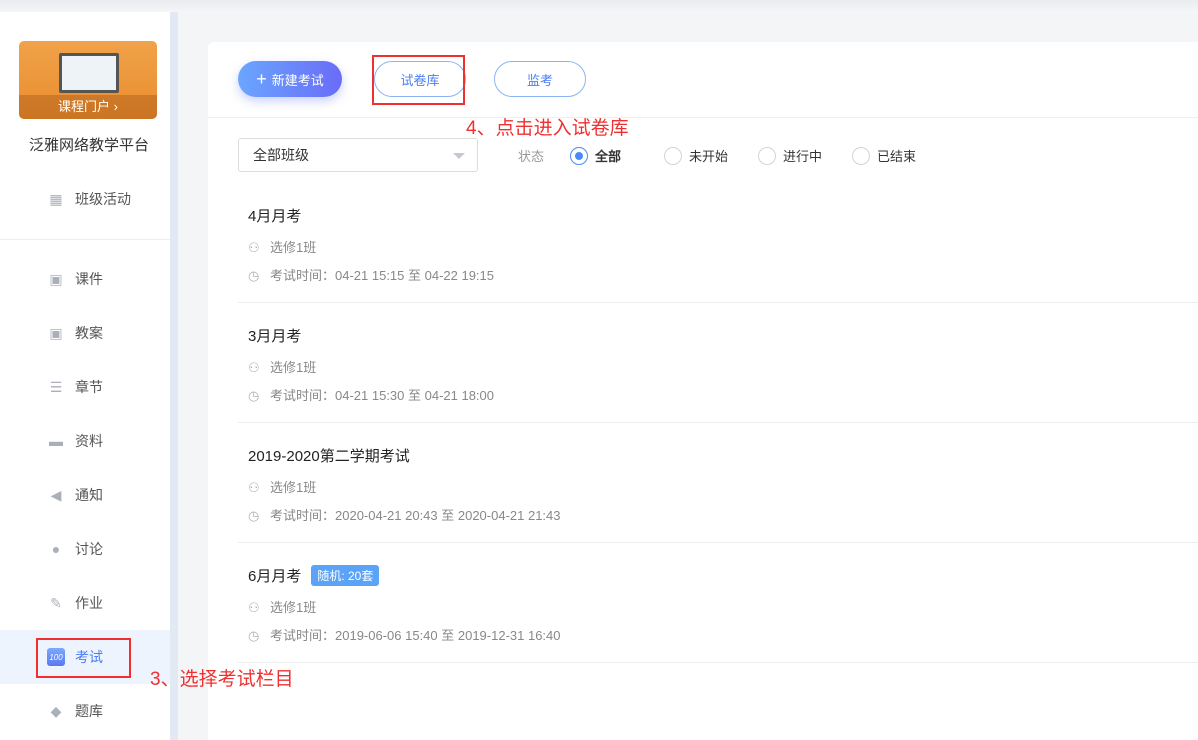 This screenshot has height=740, width=1198. I want to click on course-portal-link: 课程门户 ›, so click(88, 107).